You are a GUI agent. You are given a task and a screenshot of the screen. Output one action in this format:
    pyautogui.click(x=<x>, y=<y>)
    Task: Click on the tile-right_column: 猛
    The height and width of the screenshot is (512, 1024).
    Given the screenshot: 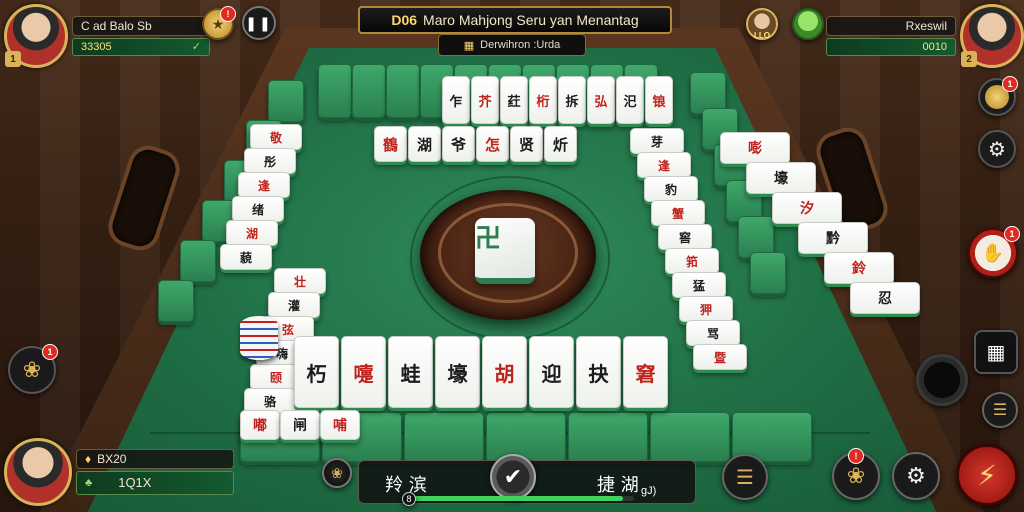 What is the action you would take?
    pyautogui.click(x=699, y=285)
    